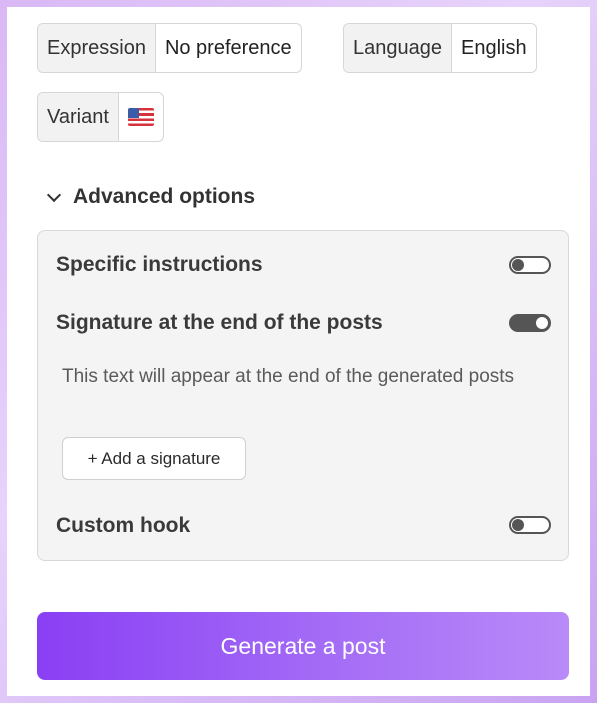 The height and width of the screenshot is (703, 597). I want to click on add-signature-button: + Add a signature, so click(154, 458).